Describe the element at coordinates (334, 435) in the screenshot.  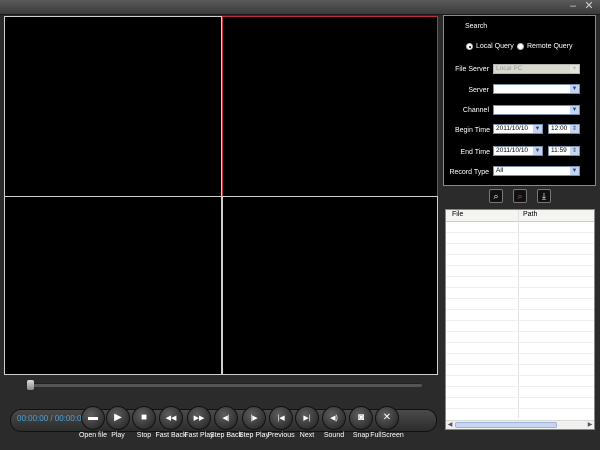
I see `sound-label: Sound` at that location.